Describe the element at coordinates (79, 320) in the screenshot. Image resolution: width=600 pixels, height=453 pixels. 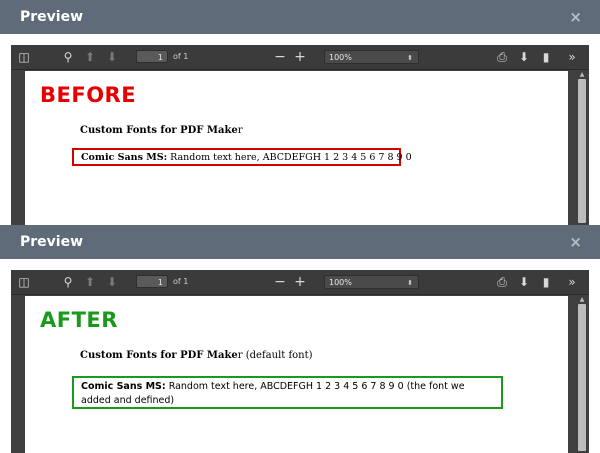
I see `after-label: AFTER` at that location.